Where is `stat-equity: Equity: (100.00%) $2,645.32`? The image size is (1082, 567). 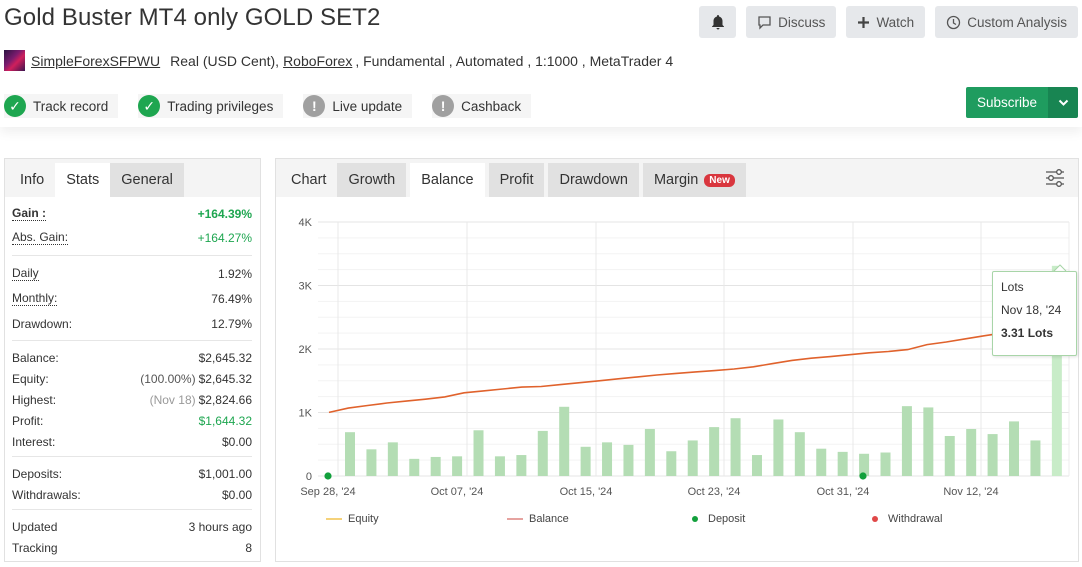 stat-equity: Equity: (100.00%) $2,645.32 is located at coordinates (132, 378).